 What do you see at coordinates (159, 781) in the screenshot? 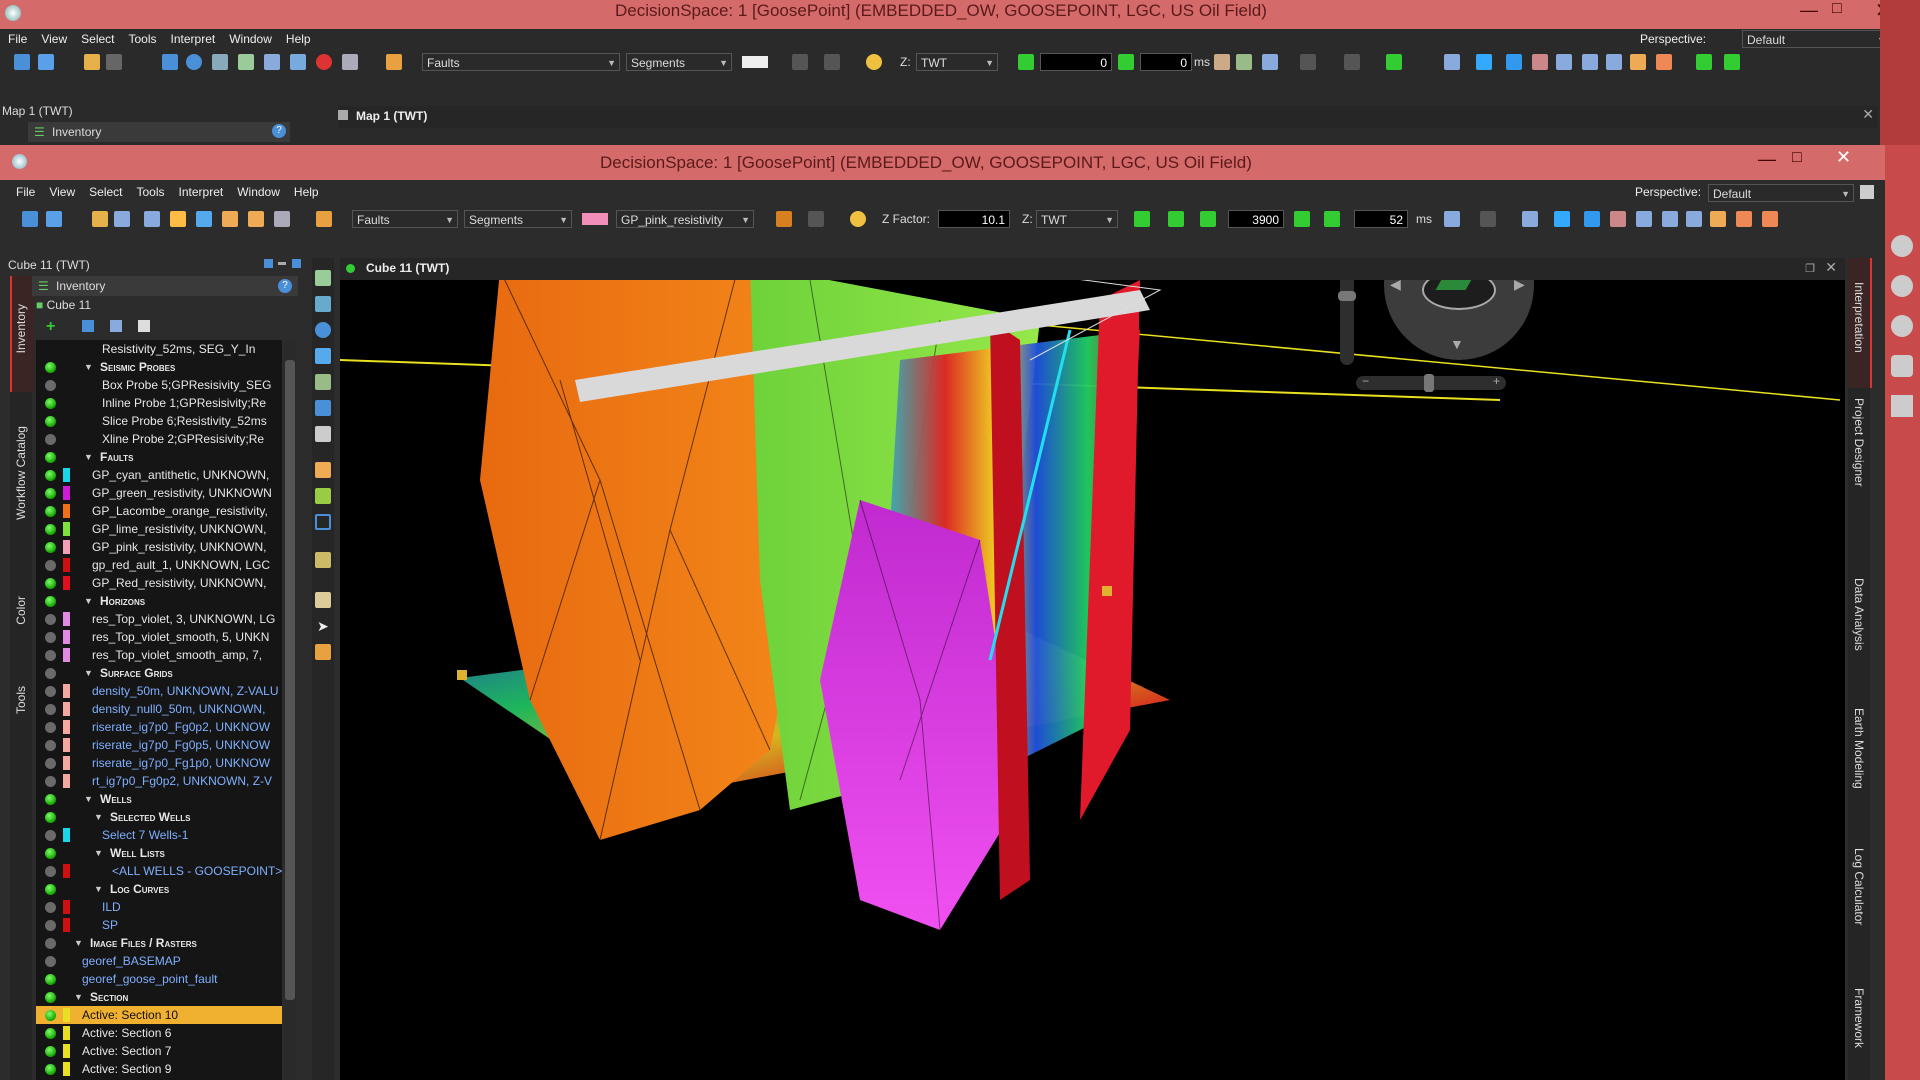
I see `tree-item: rt_ig7p0_Fg0p2, UNKNOWN, Z-V` at bounding box center [159, 781].